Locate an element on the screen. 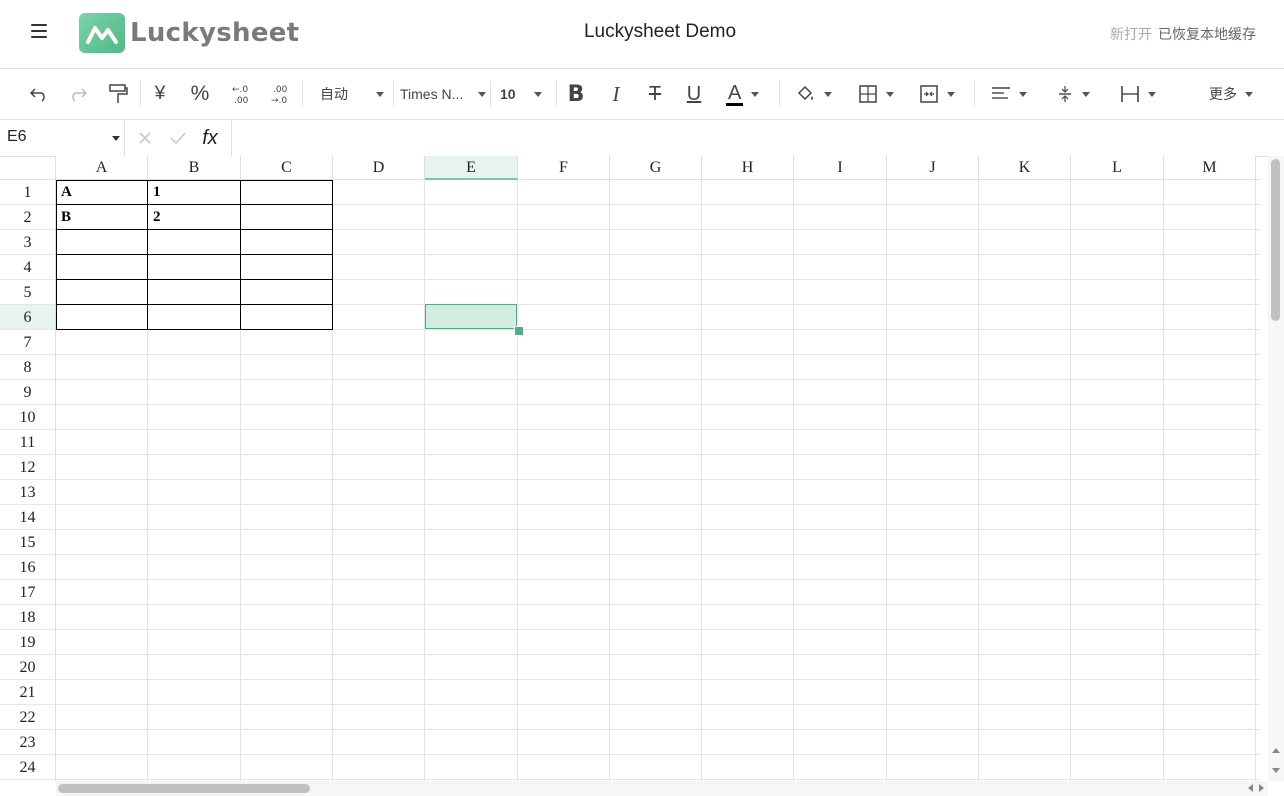 The image size is (1284, 796). row-header-15: 15 is located at coordinates (28, 542).